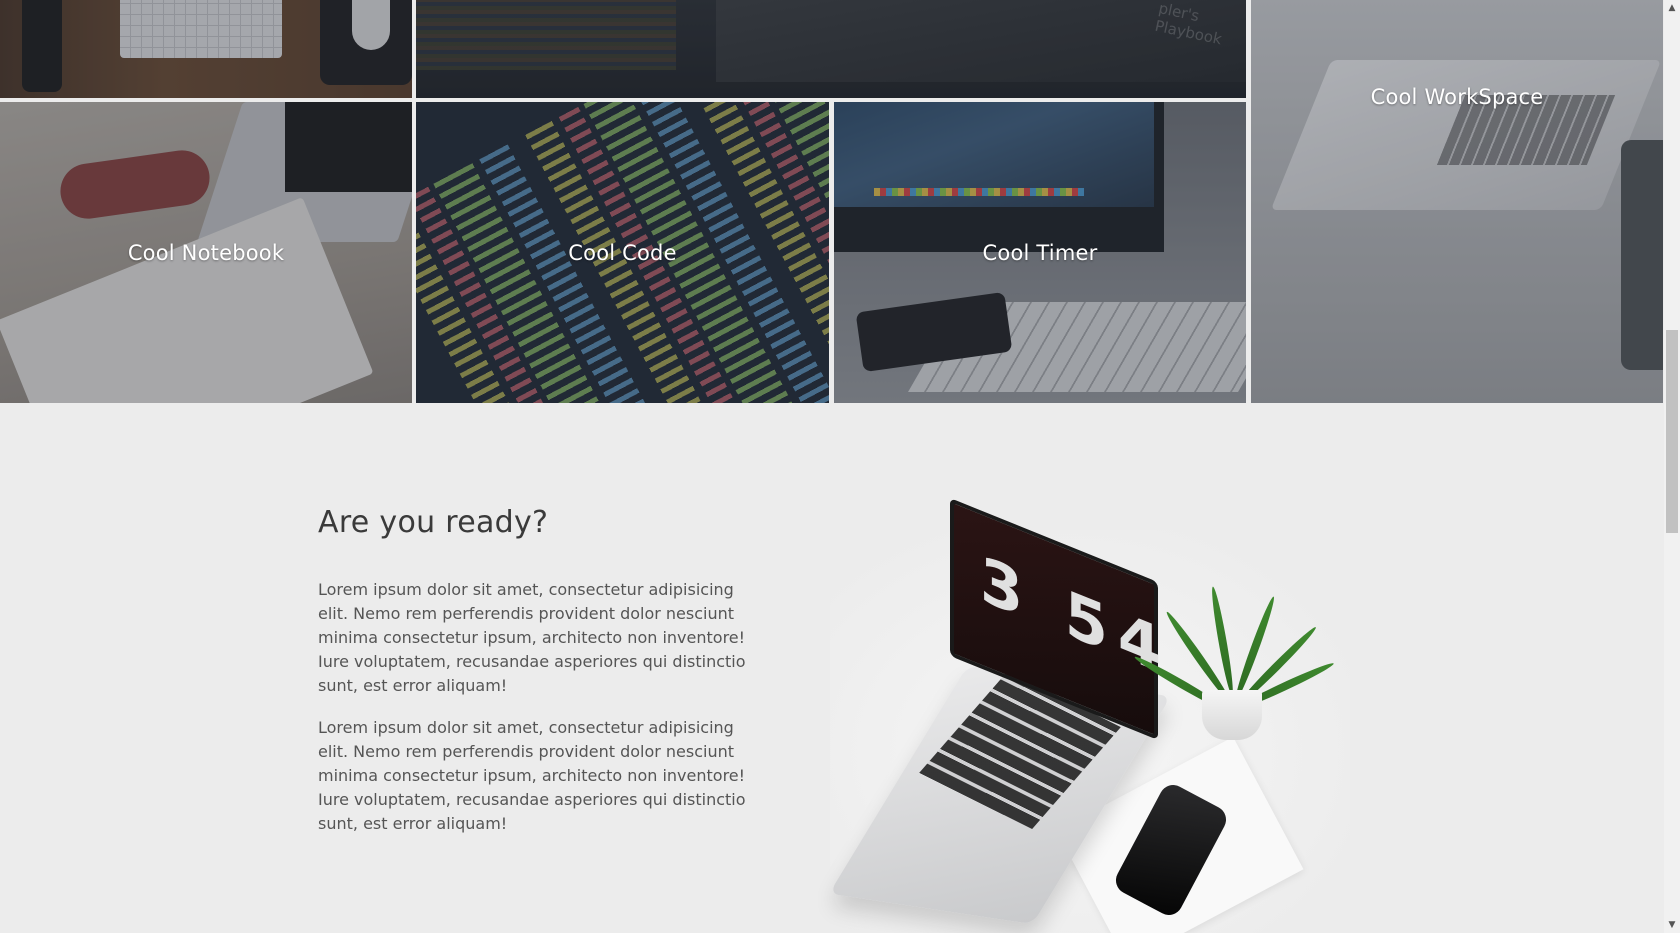 The image size is (1680, 933). I want to click on vertical-scrollbar: ▲ ▼, so click(1672, 466).